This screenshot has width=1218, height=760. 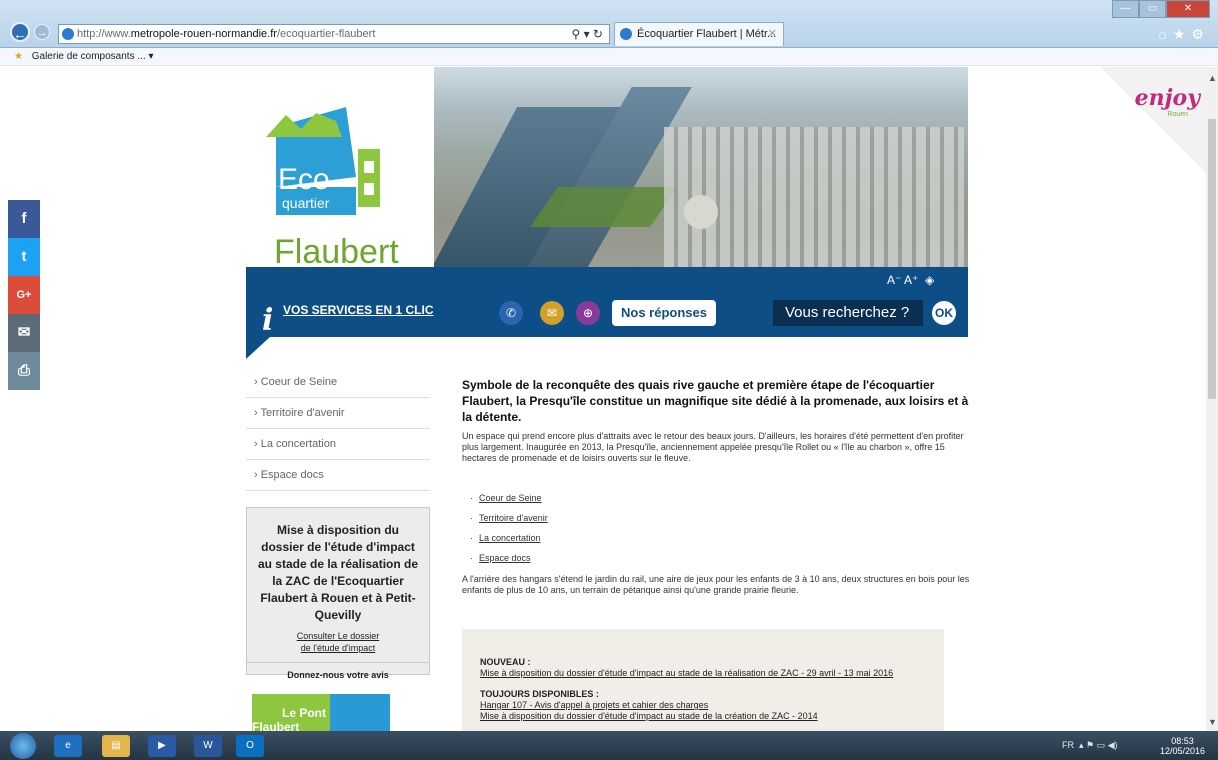 I want to click on donnez-avis-link: Donnez-nous votre avis, so click(x=338, y=675).